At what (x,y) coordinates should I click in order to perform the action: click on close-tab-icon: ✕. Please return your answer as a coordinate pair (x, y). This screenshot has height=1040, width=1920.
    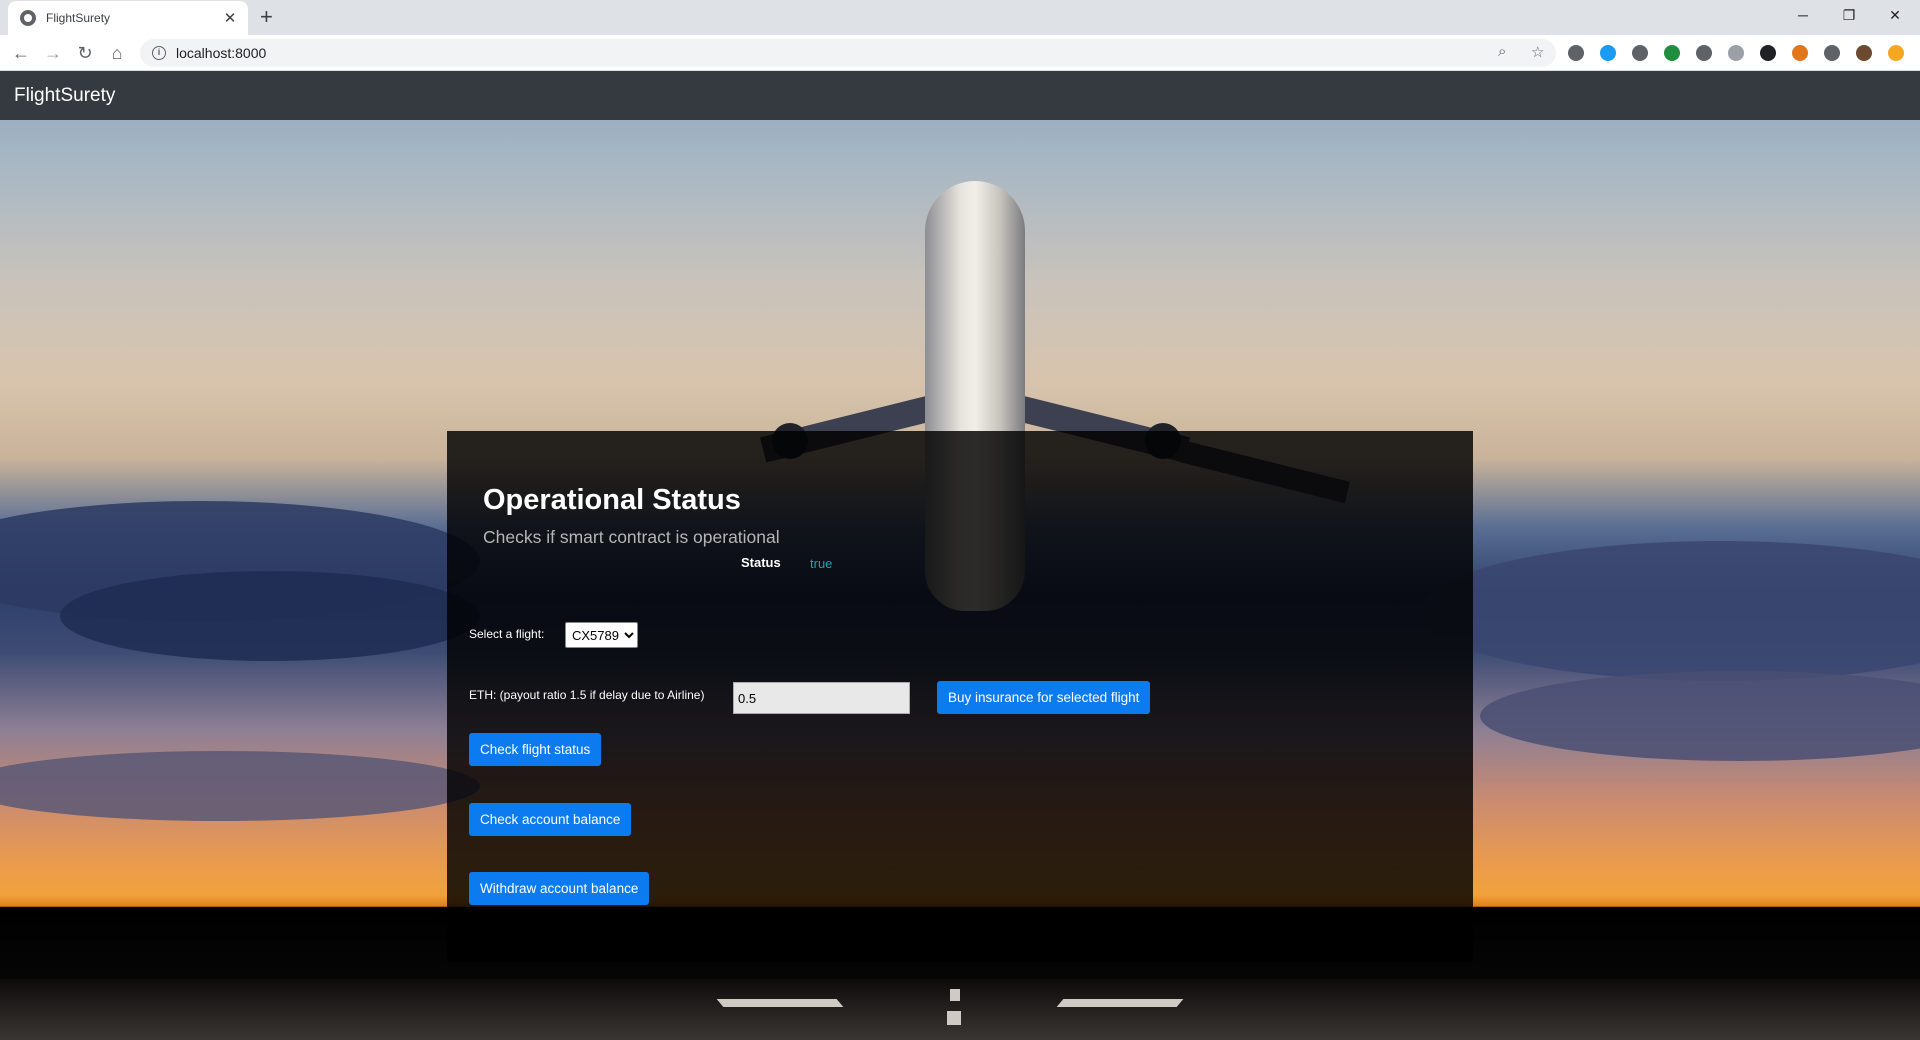
    Looking at the image, I should click on (230, 18).